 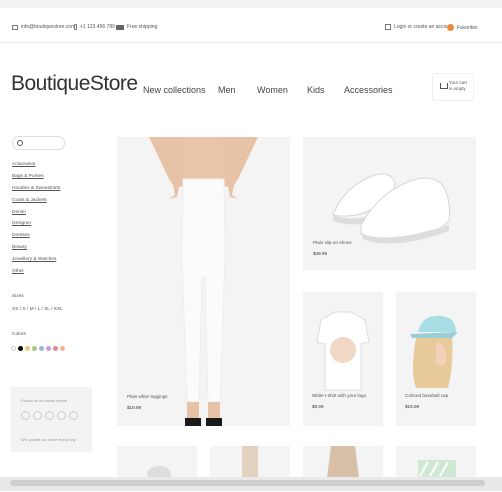 I want to click on product-price: $9.99, so click(x=318, y=406).